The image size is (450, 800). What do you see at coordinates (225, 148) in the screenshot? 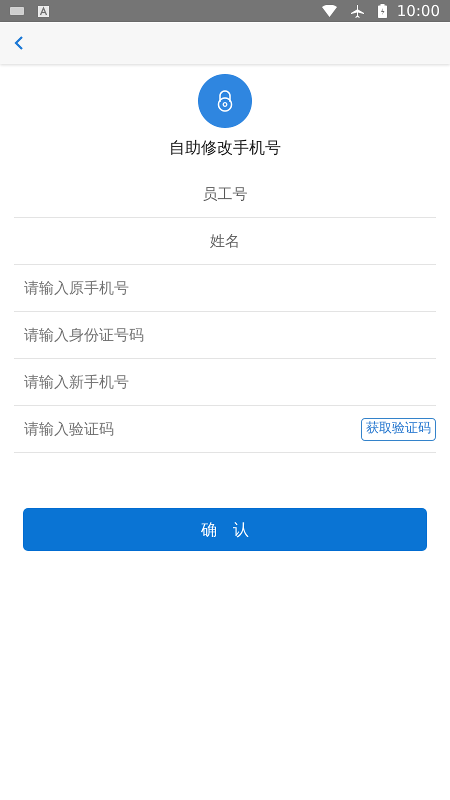
I see `page-title: 自助修改手机号` at bounding box center [225, 148].